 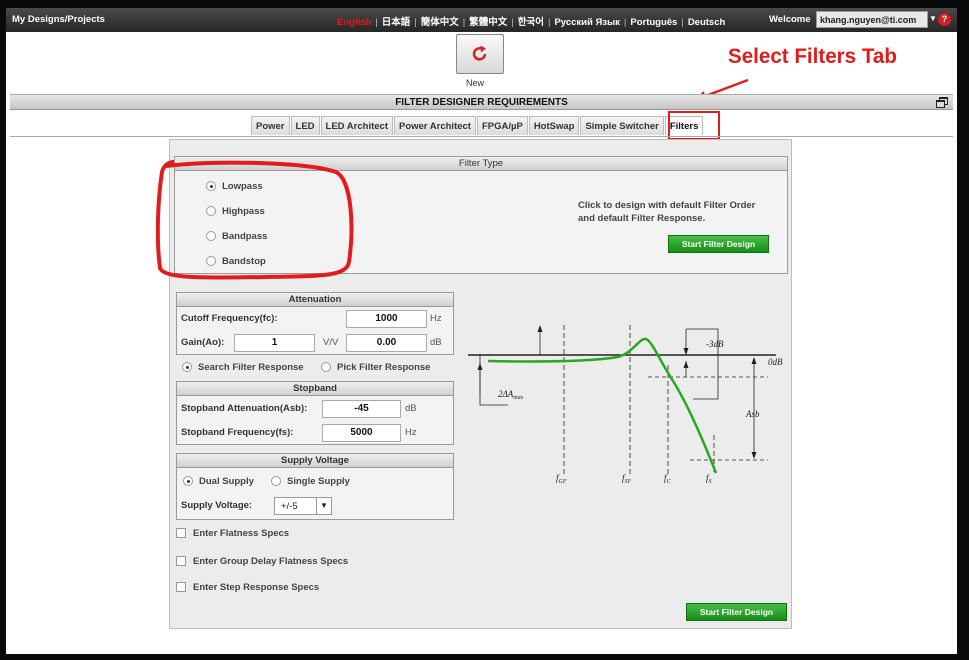 What do you see at coordinates (586, 22) in the screenshot?
I see `language-link: Русский Язык` at bounding box center [586, 22].